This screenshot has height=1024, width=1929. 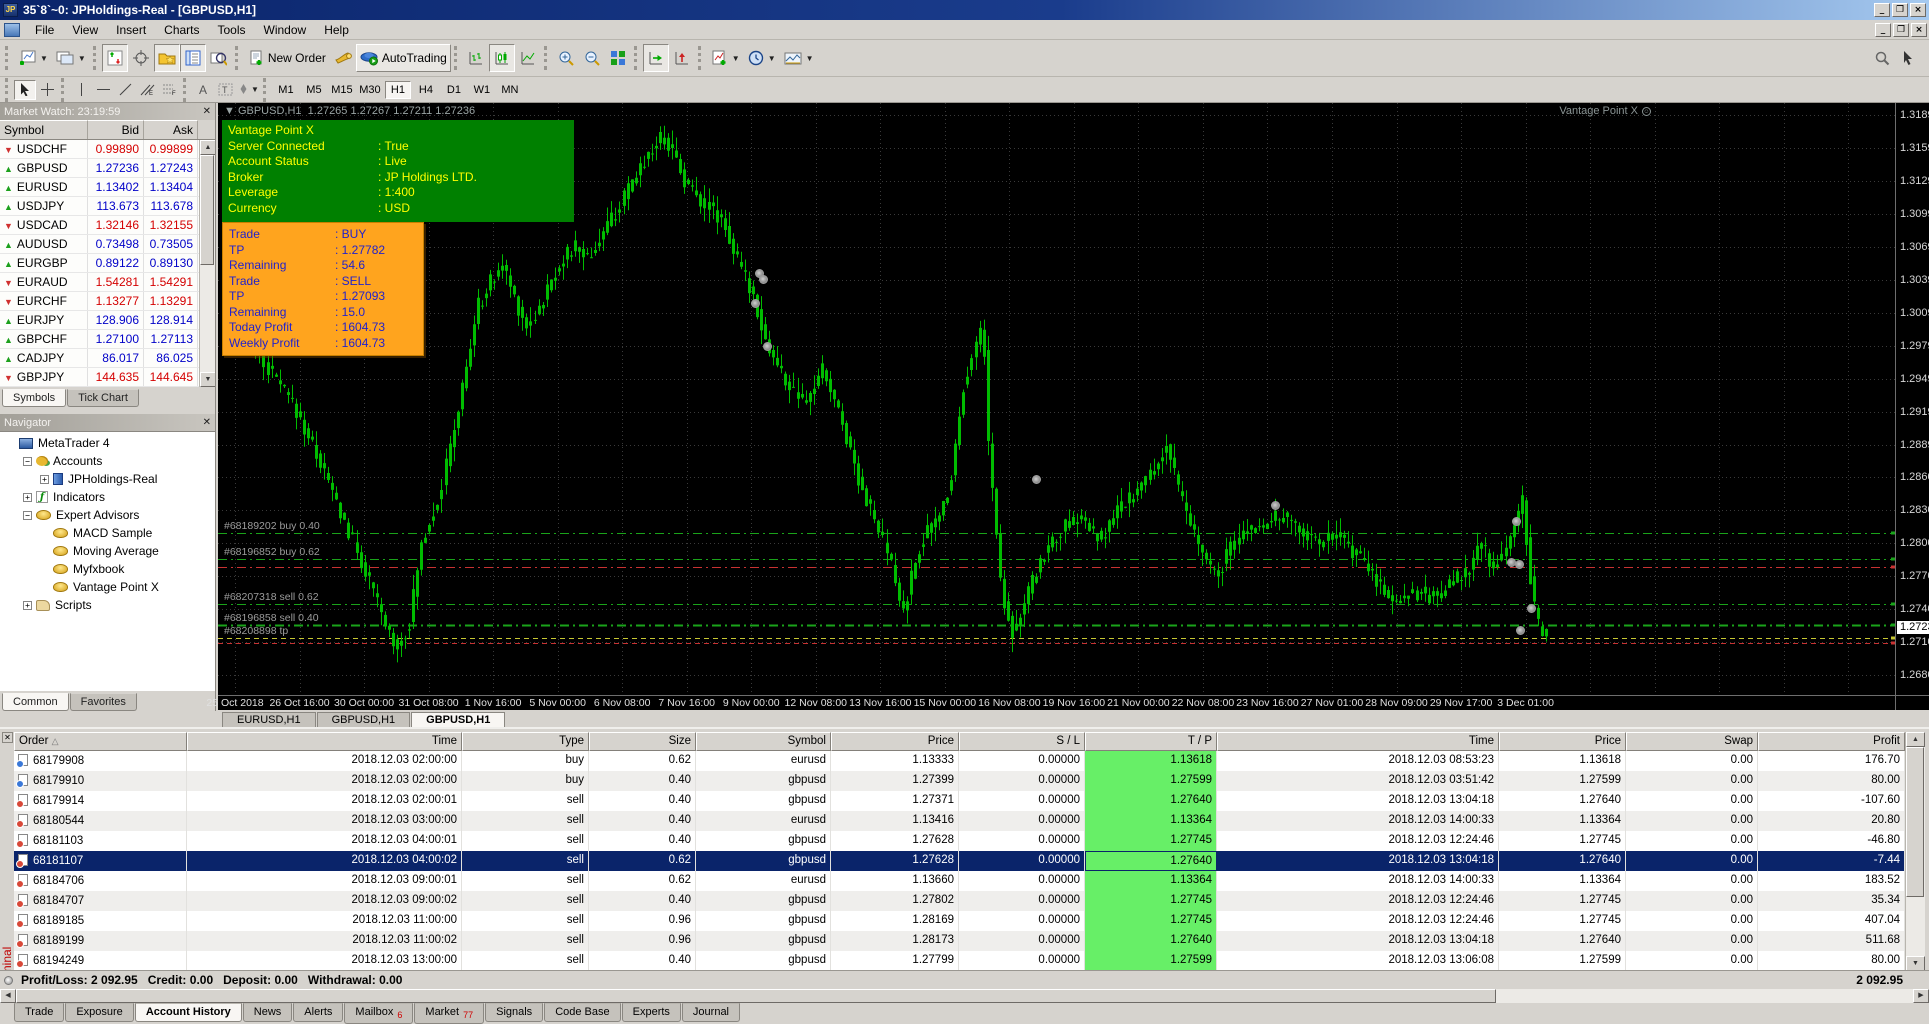 What do you see at coordinates (1918, 10) in the screenshot?
I see `close-button: ×` at bounding box center [1918, 10].